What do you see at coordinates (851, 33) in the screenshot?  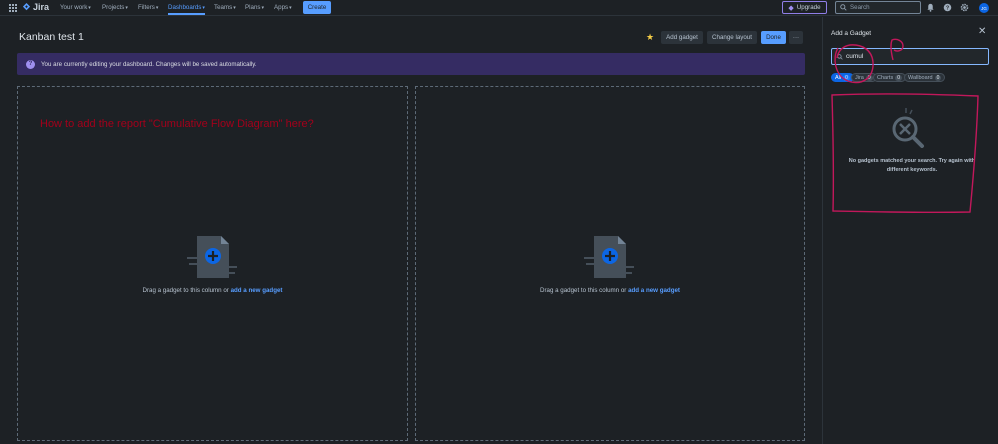 I see `panel-title: Add a Gadget` at bounding box center [851, 33].